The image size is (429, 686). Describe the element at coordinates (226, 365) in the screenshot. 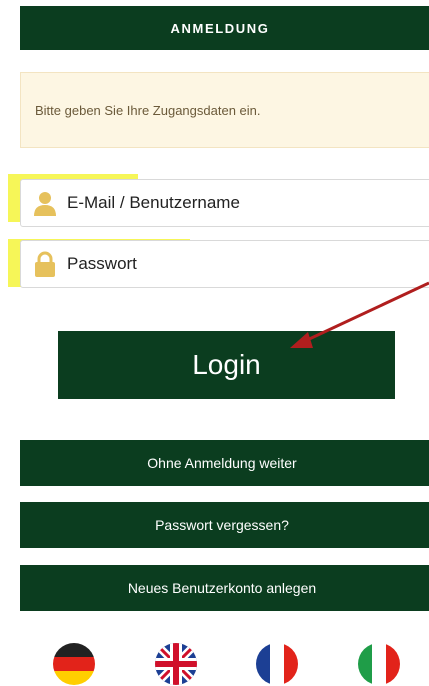

I see `login-button: Login` at that location.